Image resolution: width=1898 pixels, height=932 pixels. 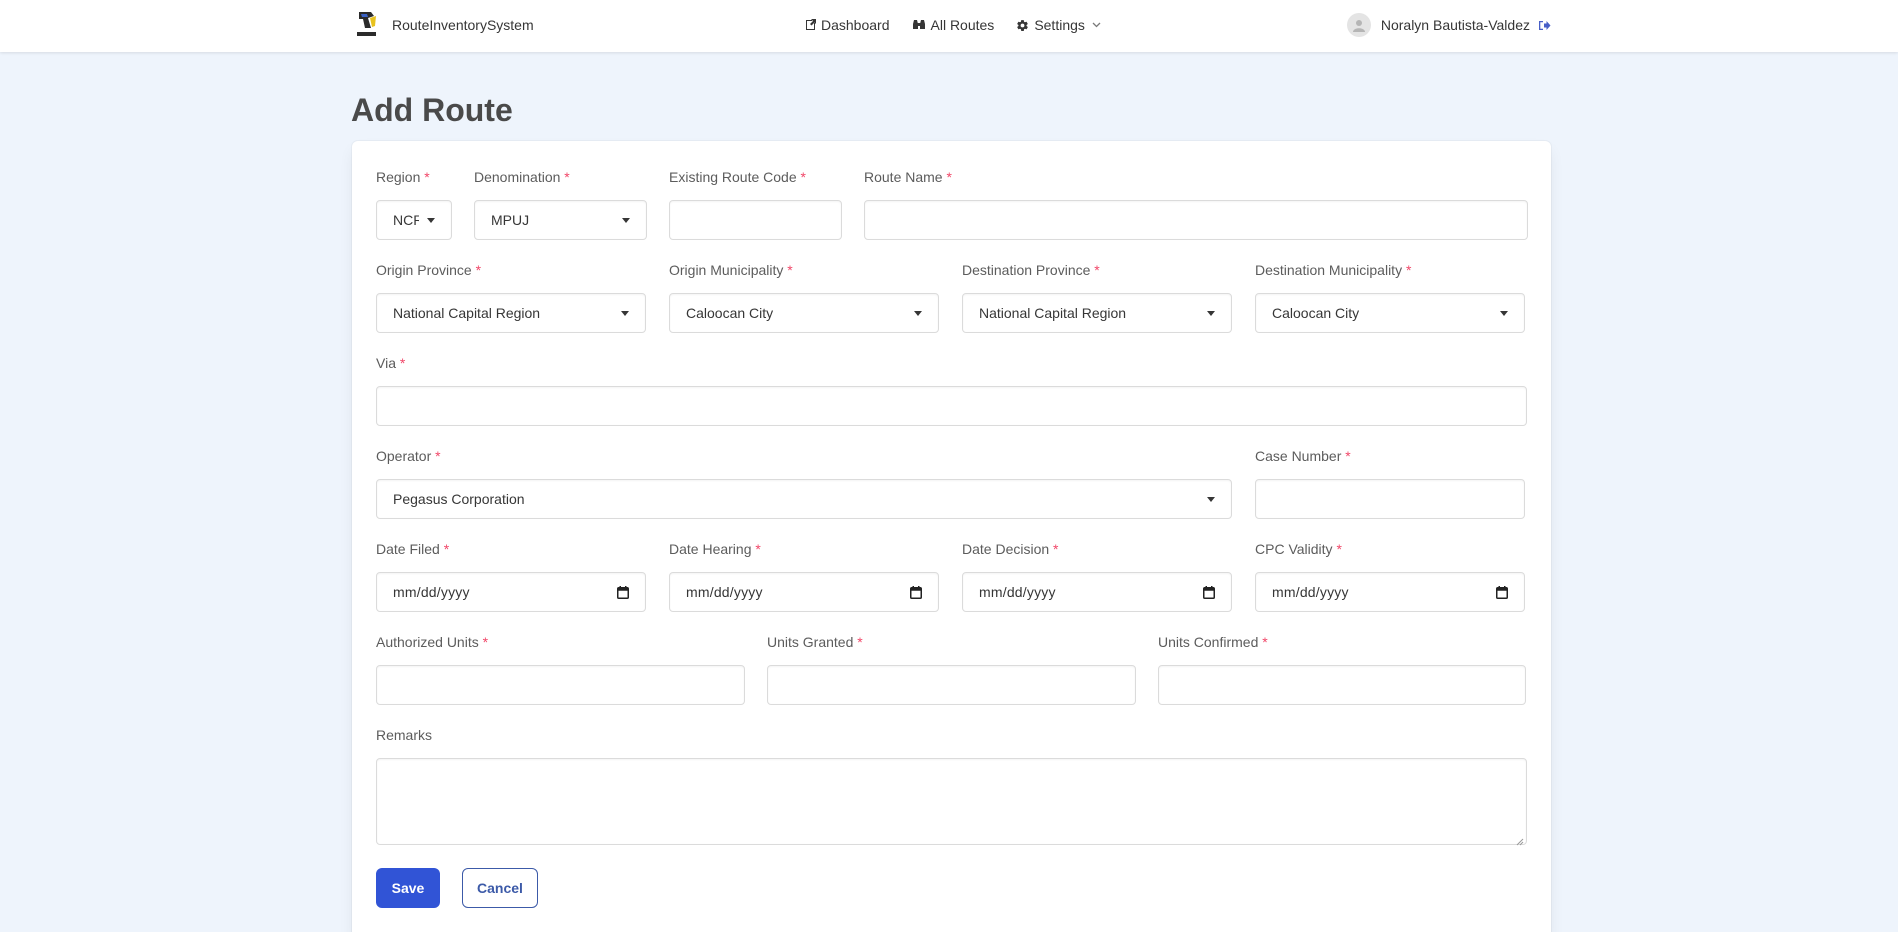 I want to click on date-filed-field: Date Filed * mm/dd/yyyy, so click(x=511, y=575).